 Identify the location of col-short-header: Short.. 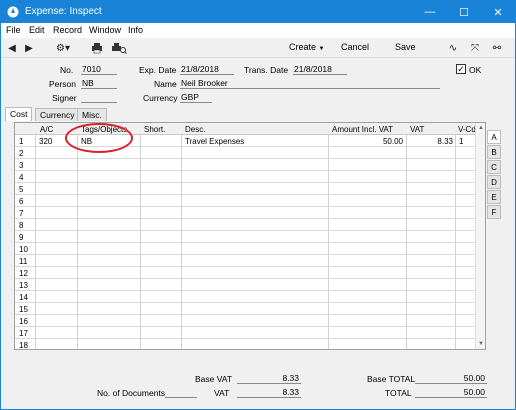
(154, 129).